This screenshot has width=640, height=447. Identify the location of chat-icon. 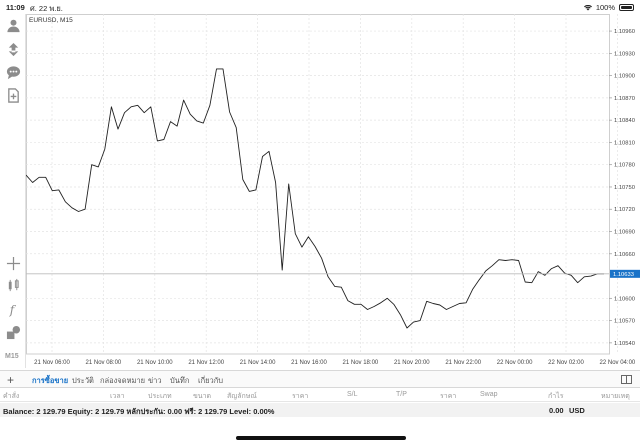
(13, 72).